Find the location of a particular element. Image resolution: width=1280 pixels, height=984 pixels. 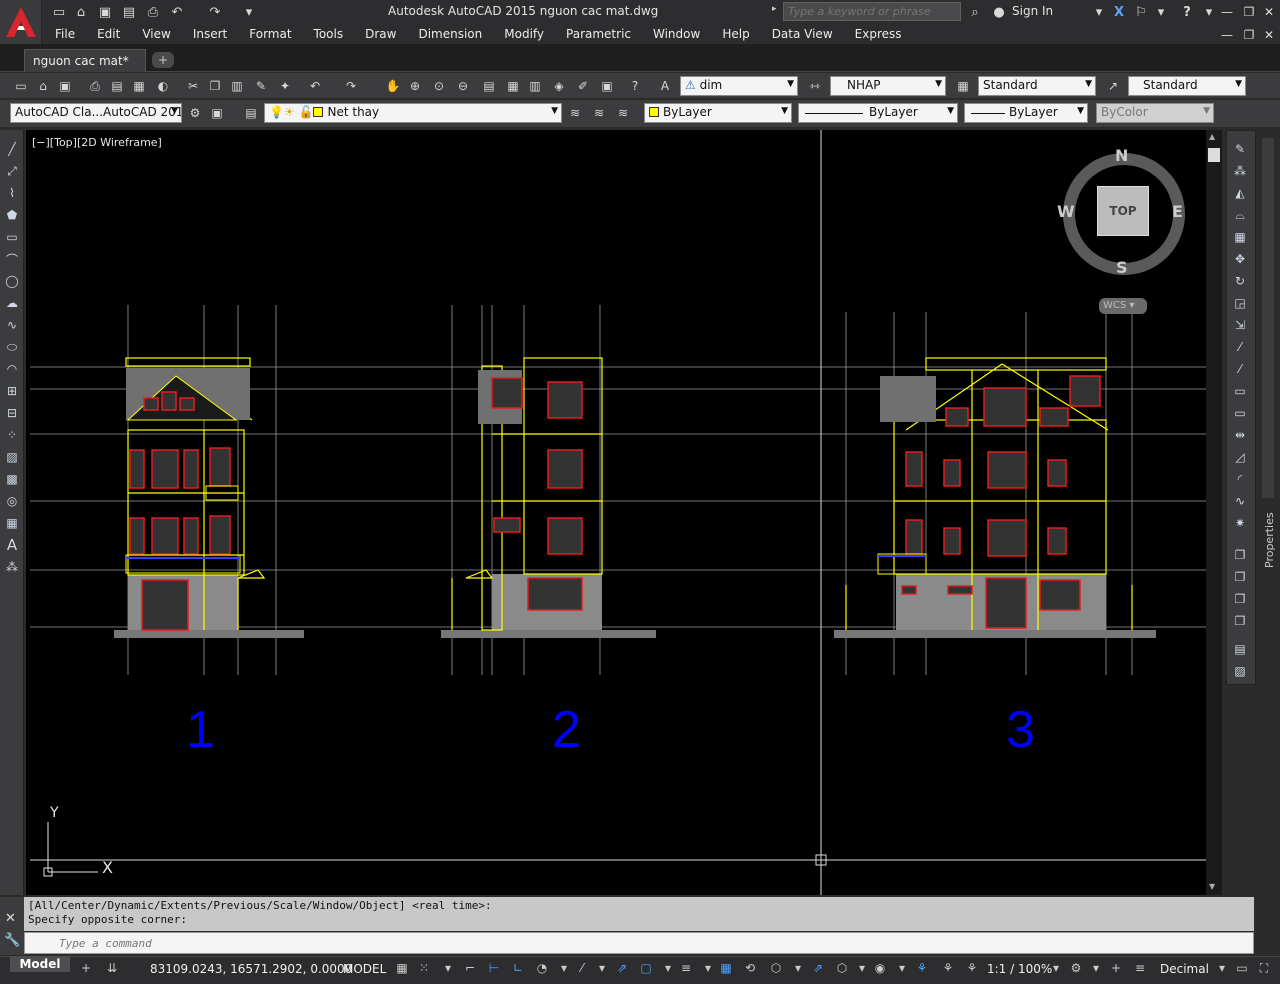

properties-icon: ▤ is located at coordinates (489, 86).